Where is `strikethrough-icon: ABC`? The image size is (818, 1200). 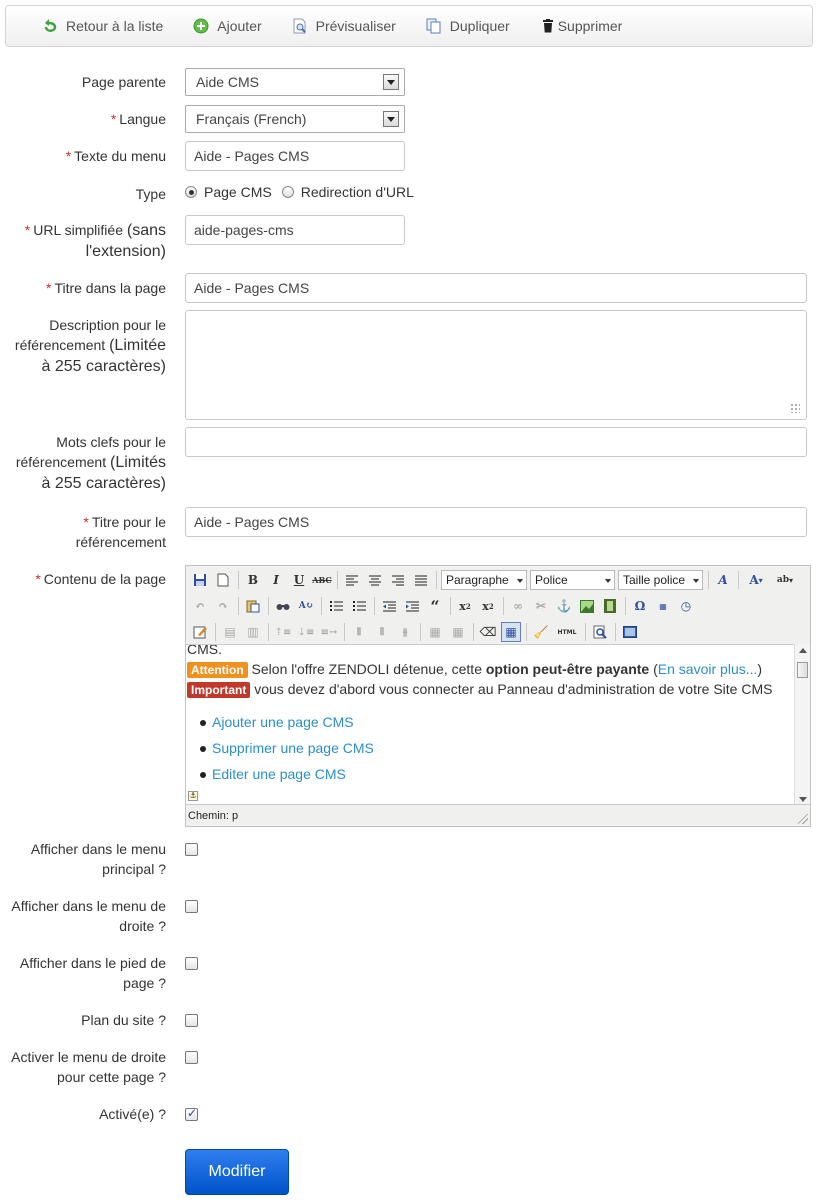
strikethrough-icon: ABC is located at coordinates (322, 580).